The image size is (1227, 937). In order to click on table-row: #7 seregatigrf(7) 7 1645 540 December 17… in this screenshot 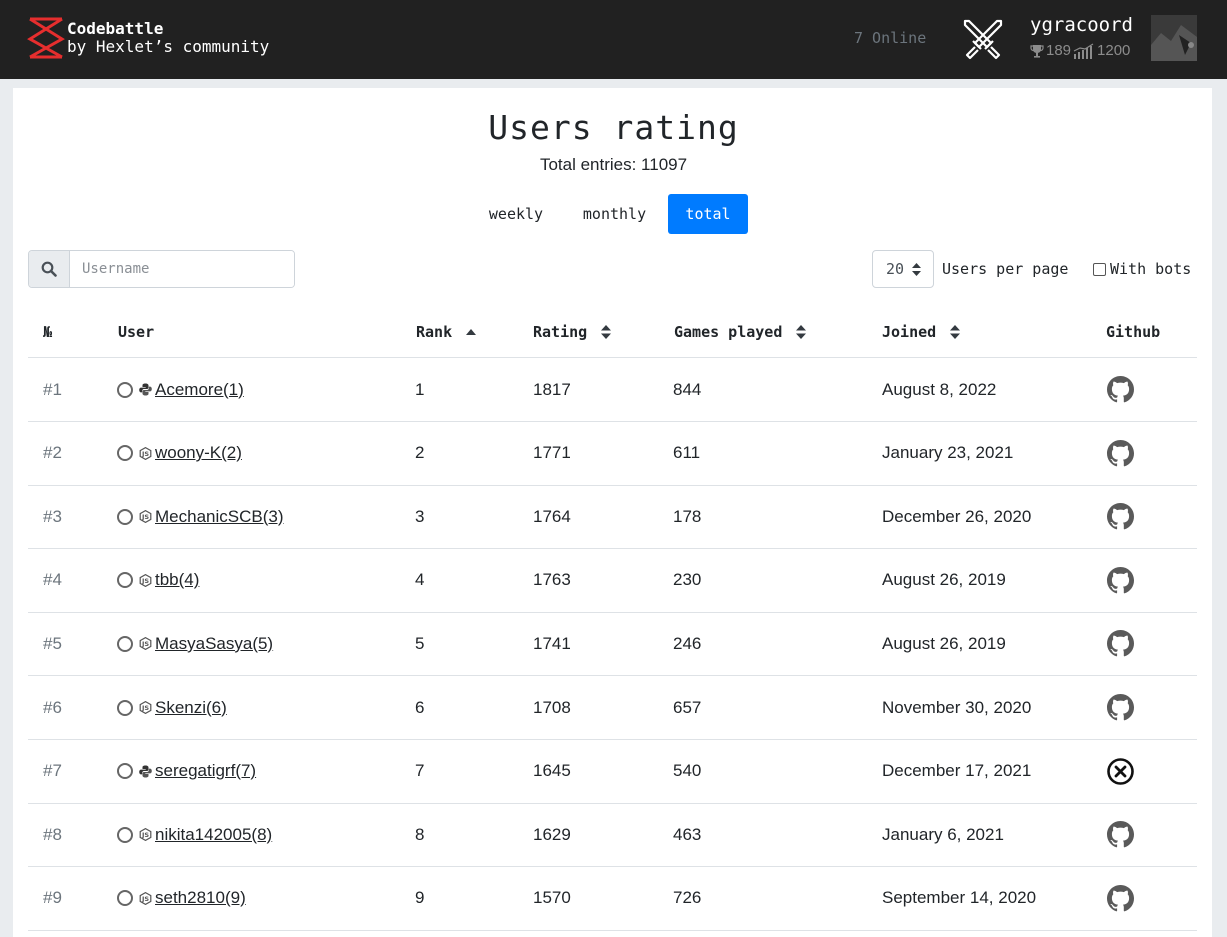, I will do `click(612, 772)`.